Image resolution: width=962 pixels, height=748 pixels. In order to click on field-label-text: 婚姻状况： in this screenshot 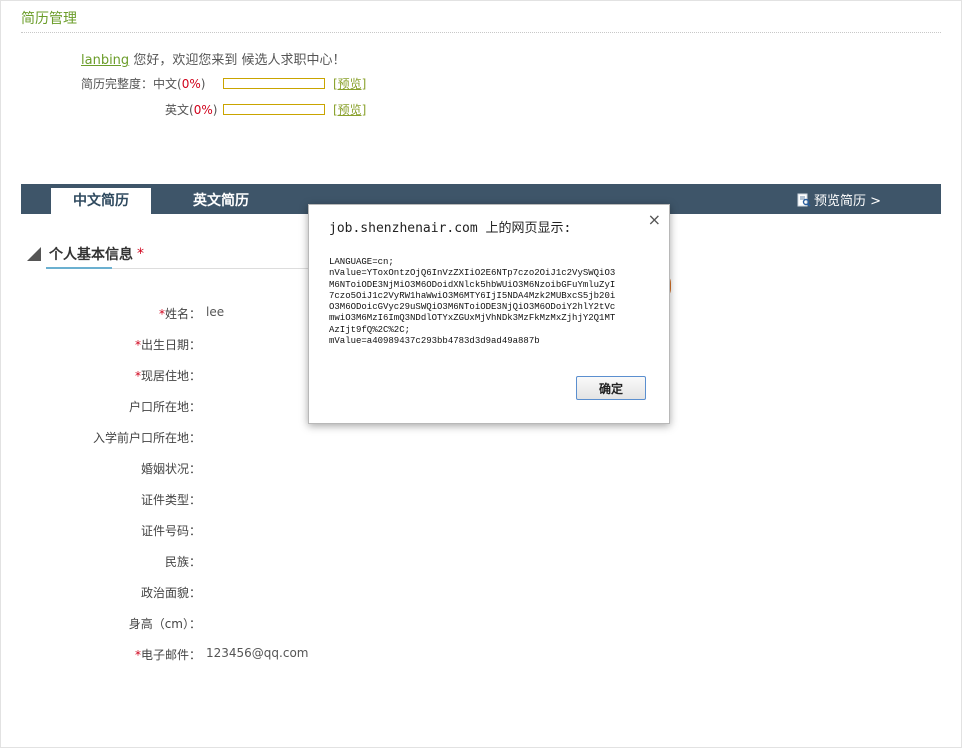, I will do `click(170, 469)`.